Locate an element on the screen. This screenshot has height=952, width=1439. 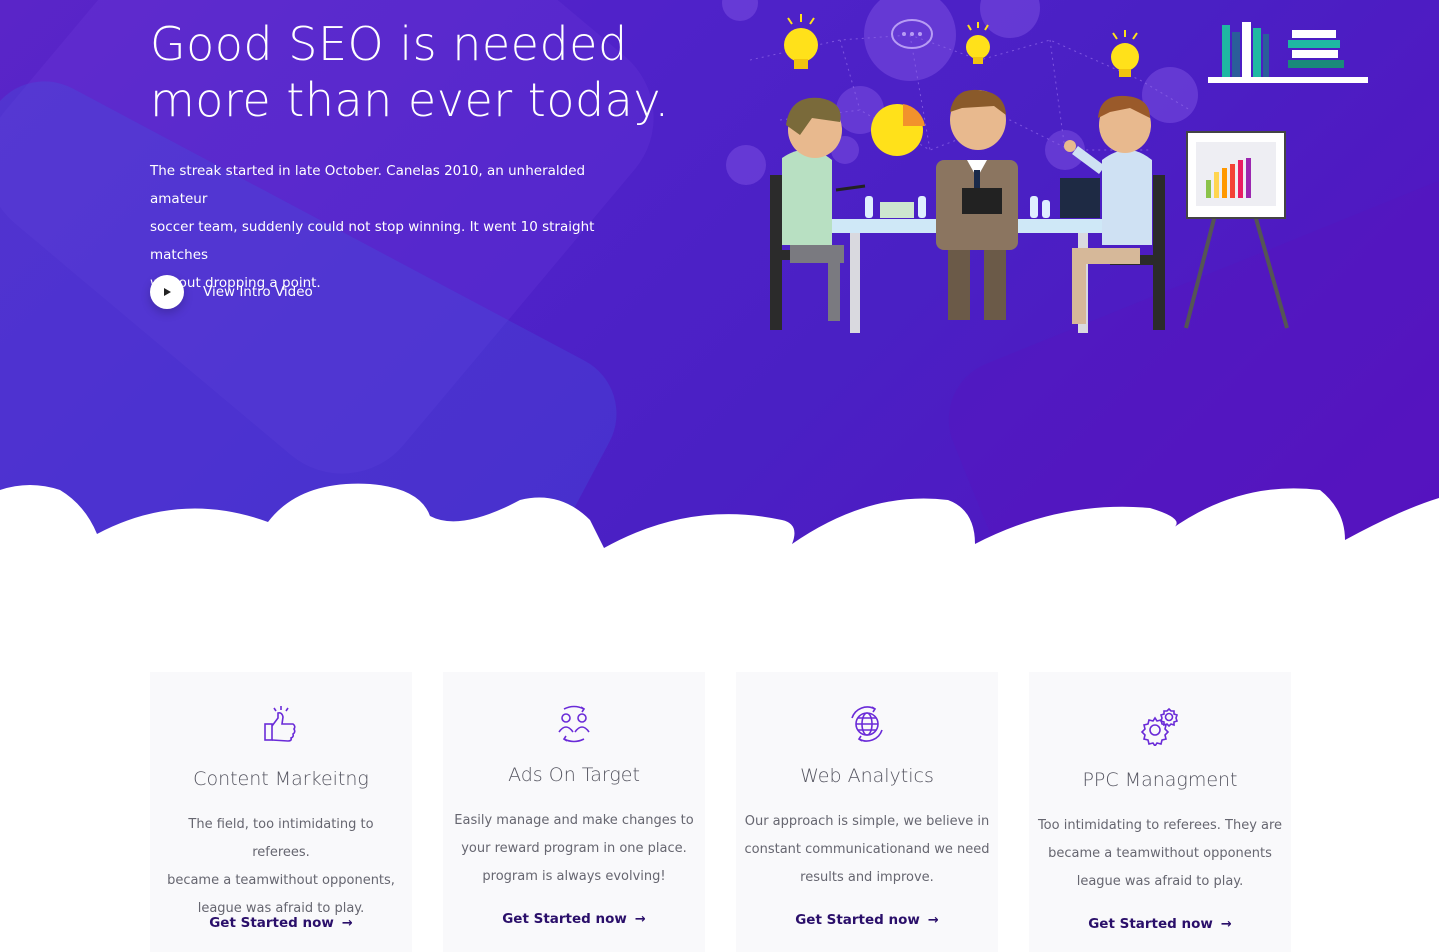
users-exchange-icon is located at coordinates (574, 724).